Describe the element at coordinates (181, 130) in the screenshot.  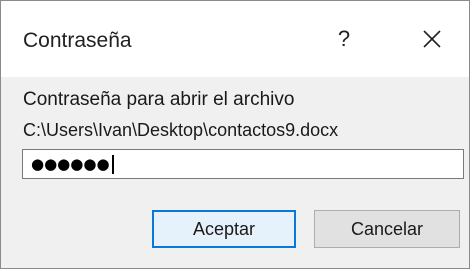
I see `file-path-label: C:\Users\Ivan\Desktop\contactos9.docx` at that location.